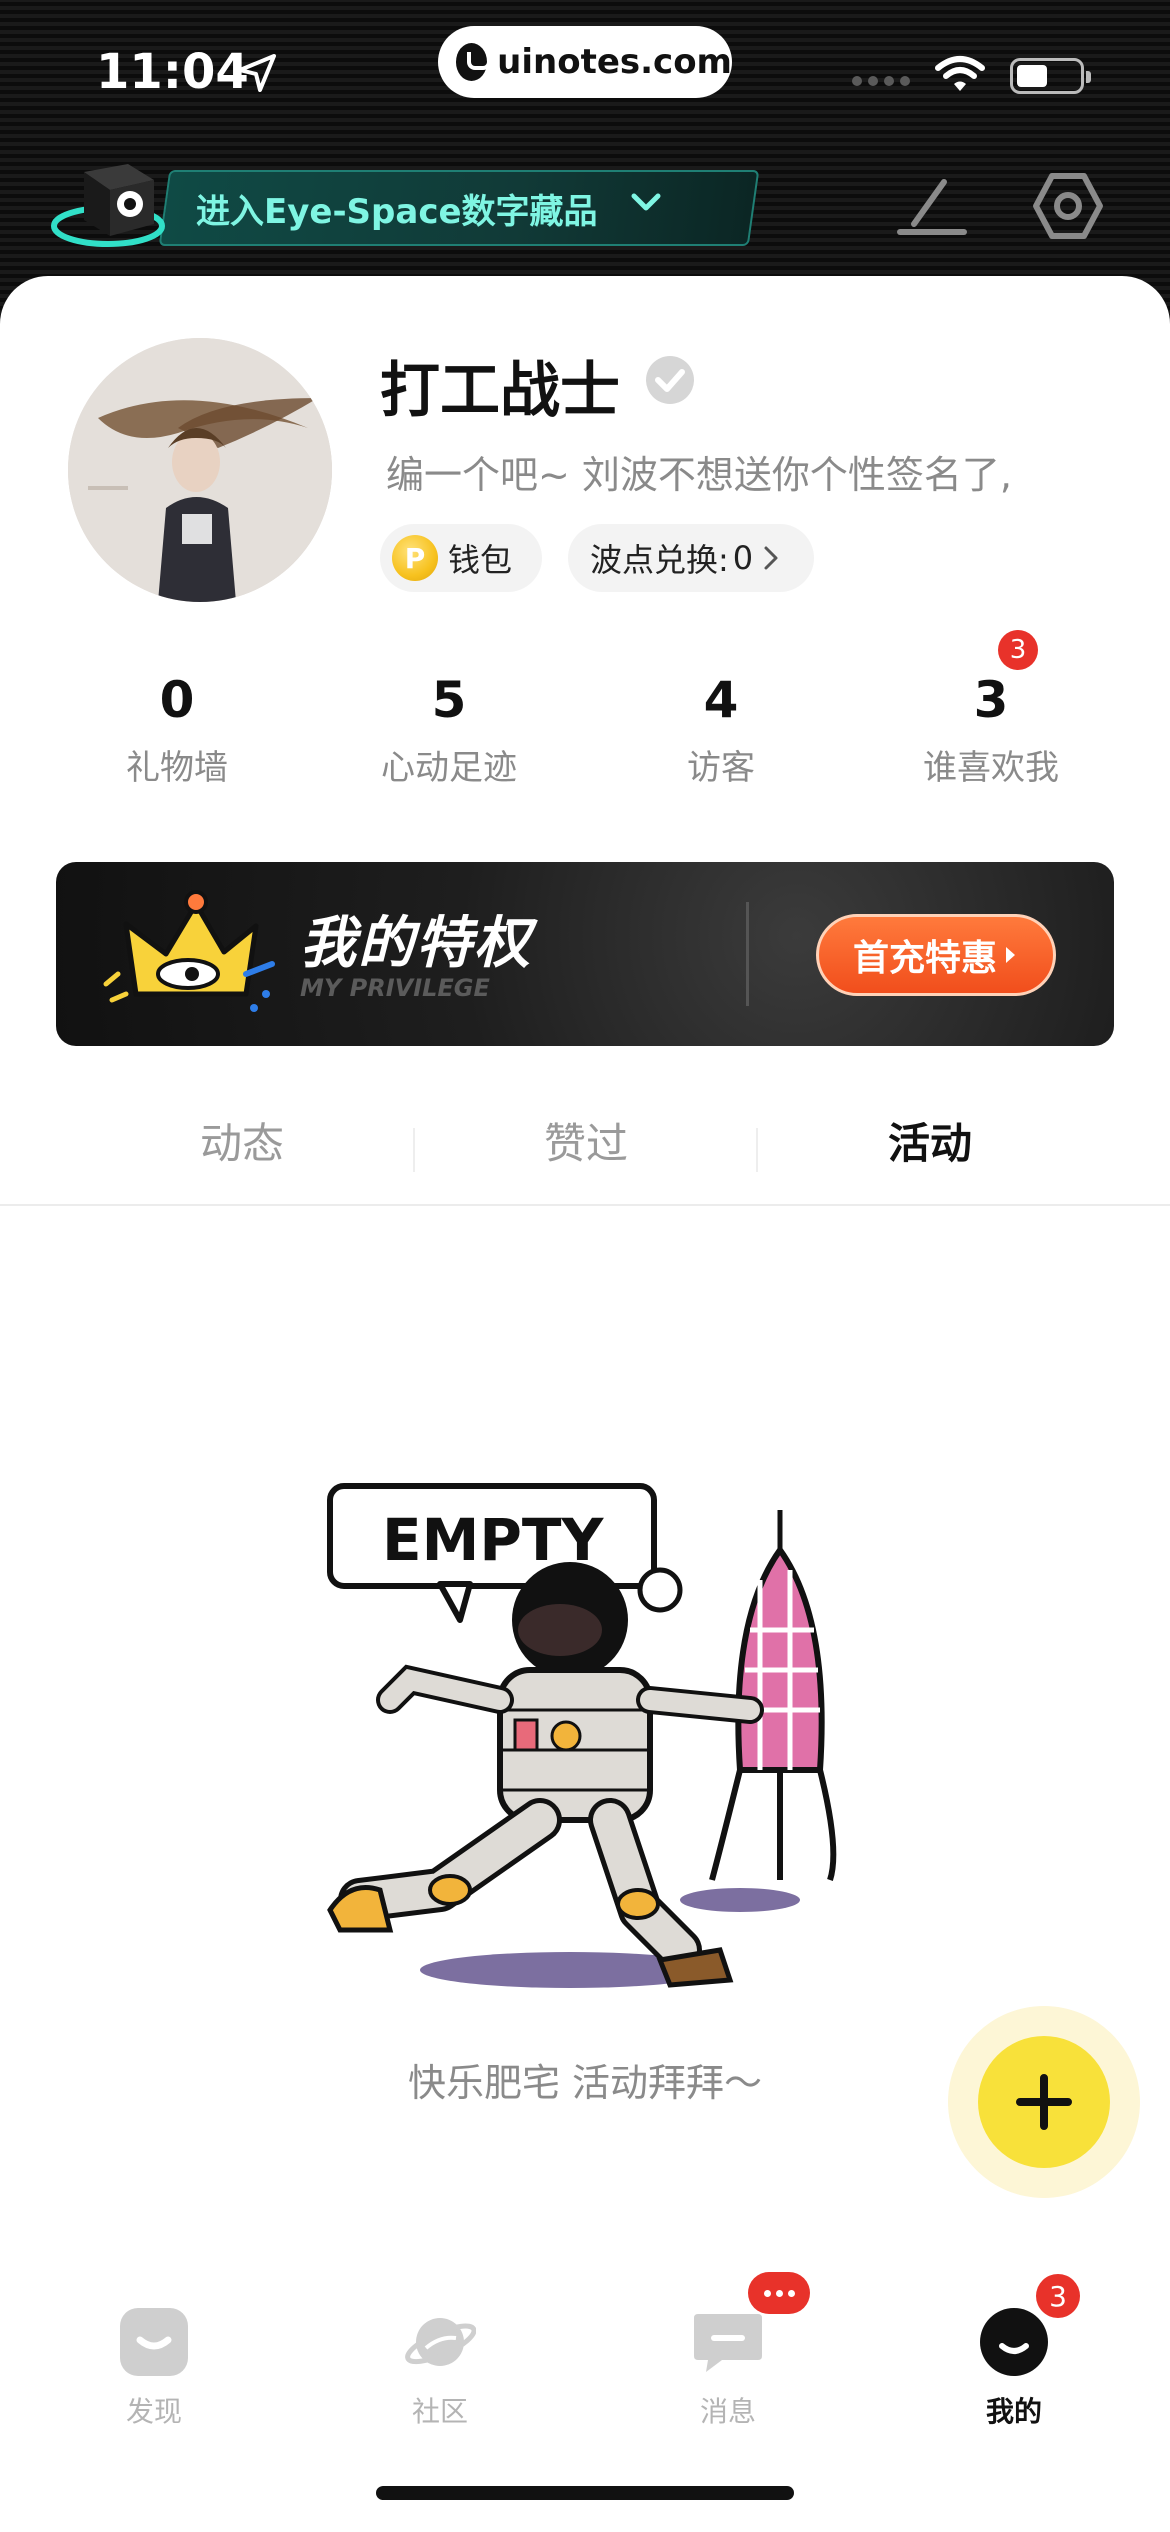  I want to click on privilege-subtitle: MY PRIVILEGE, so click(395, 988).